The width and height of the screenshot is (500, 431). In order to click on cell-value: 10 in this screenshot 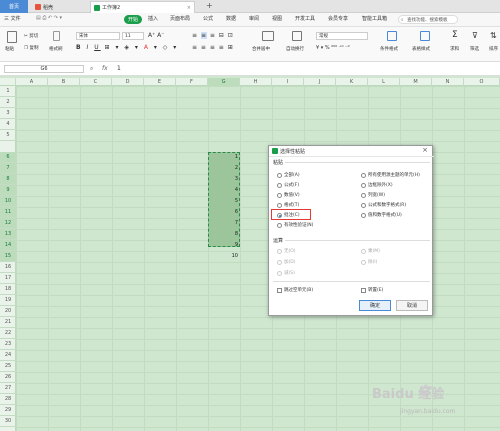, I will do `click(219, 256)`.